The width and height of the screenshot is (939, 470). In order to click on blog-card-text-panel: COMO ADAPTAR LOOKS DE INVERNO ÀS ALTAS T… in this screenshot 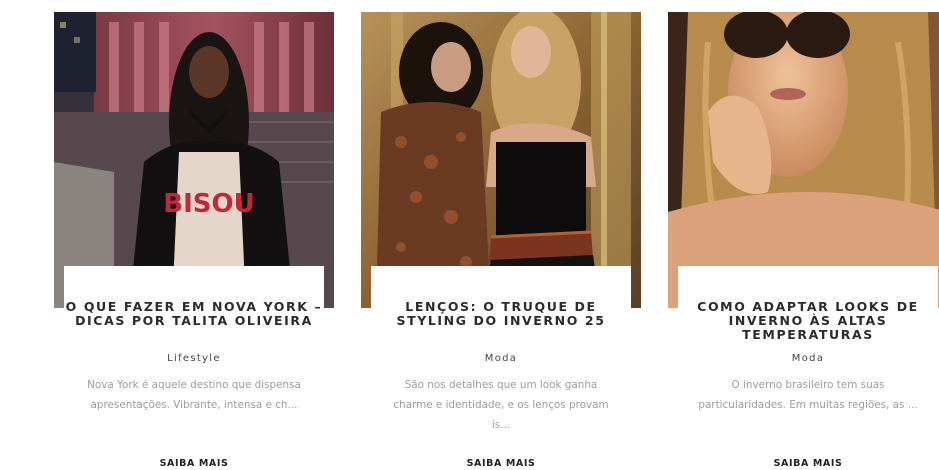, I will do `click(808, 368)`.